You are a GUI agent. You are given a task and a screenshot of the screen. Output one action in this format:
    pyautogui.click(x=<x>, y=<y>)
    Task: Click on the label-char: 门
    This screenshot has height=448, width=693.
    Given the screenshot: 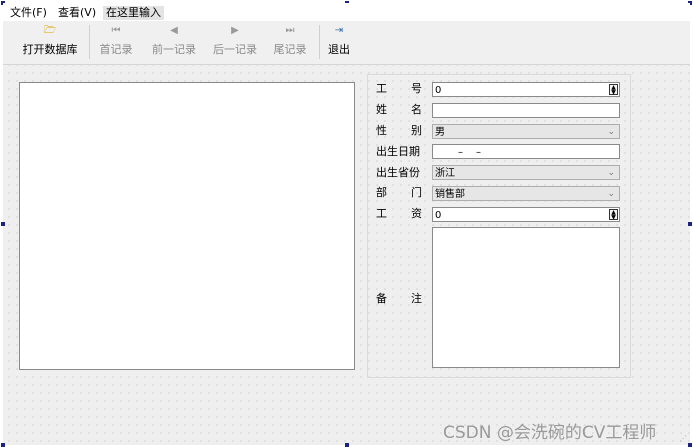 What is the action you would take?
    pyautogui.click(x=416, y=192)
    